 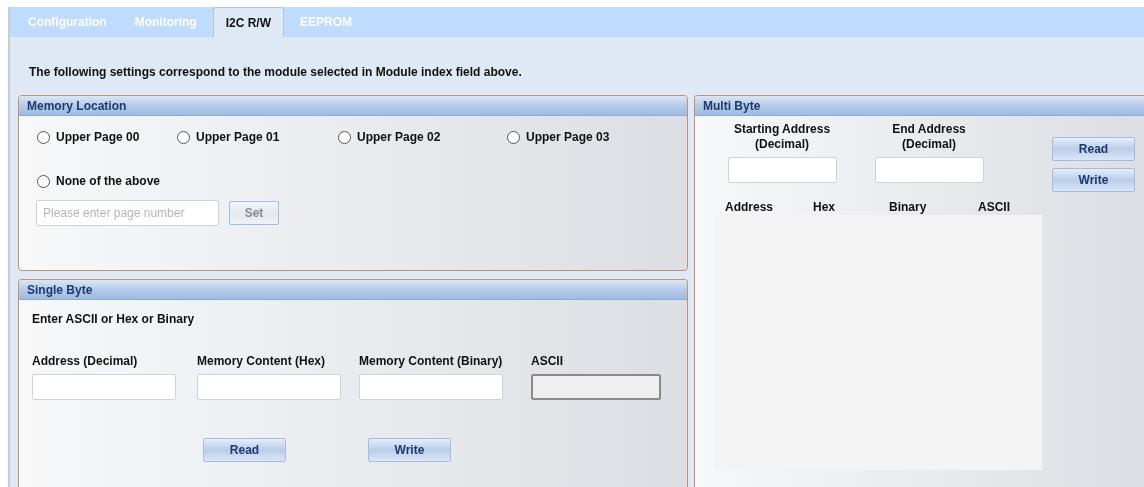 I want to click on hint-text: Enter ASCII or Hex or Binary, so click(x=114, y=319).